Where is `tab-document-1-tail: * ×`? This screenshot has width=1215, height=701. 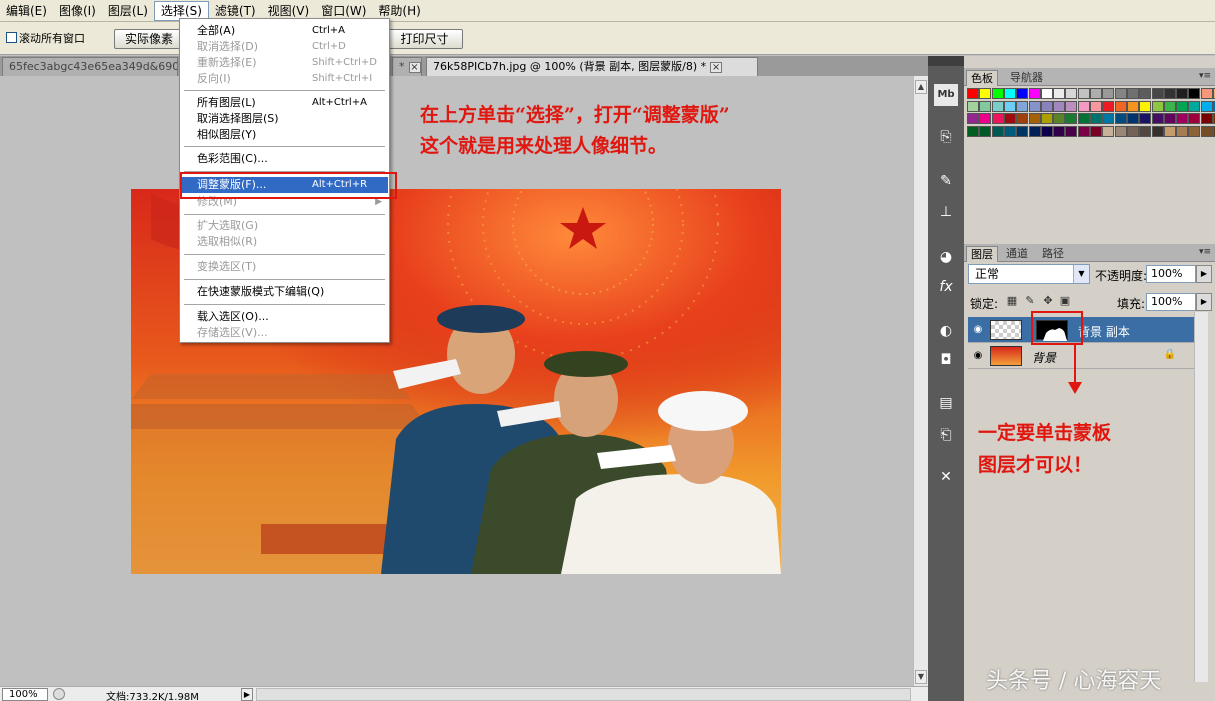
tab-document-1-tail: * × is located at coordinates (407, 66).